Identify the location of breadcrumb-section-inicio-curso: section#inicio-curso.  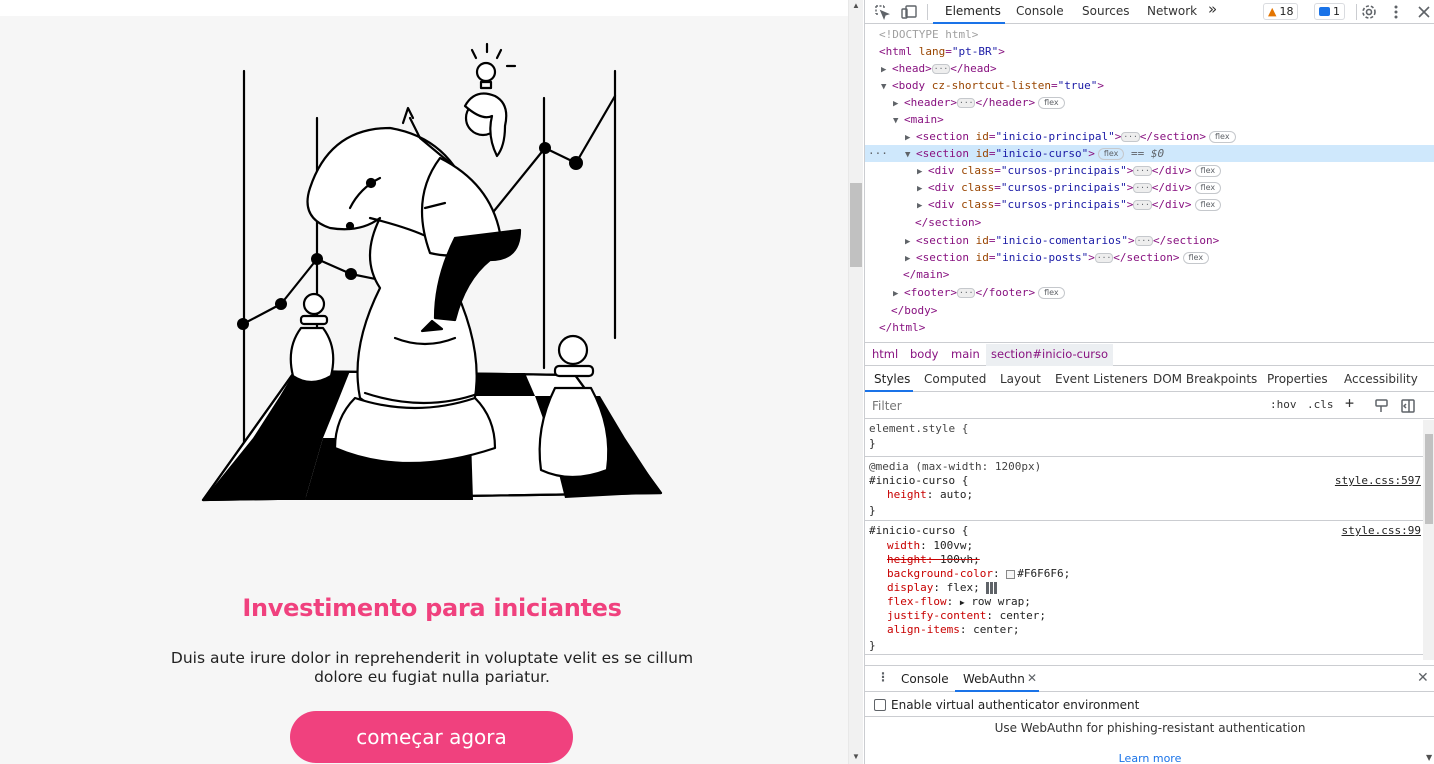
(1050, 355).